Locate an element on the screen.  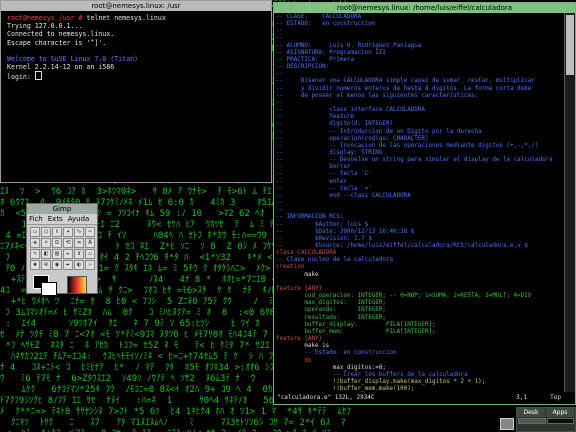
terminal-line: Welcome to SuSE Linux 7.0 (Titan) is located at coordinates (136, 59).